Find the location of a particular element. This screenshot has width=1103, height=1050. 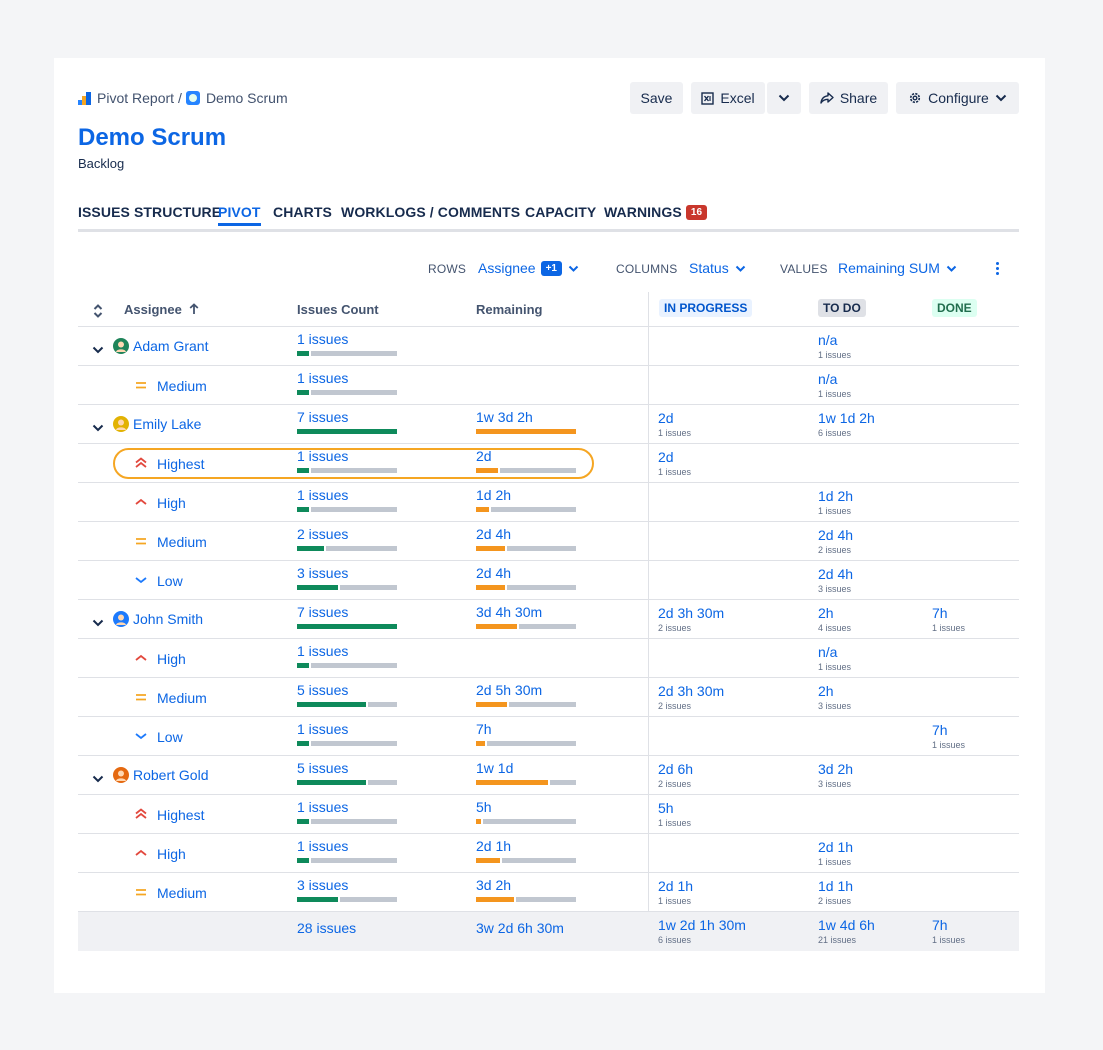

assignee-column-header: Assignee is located at coordinates (161, 309).